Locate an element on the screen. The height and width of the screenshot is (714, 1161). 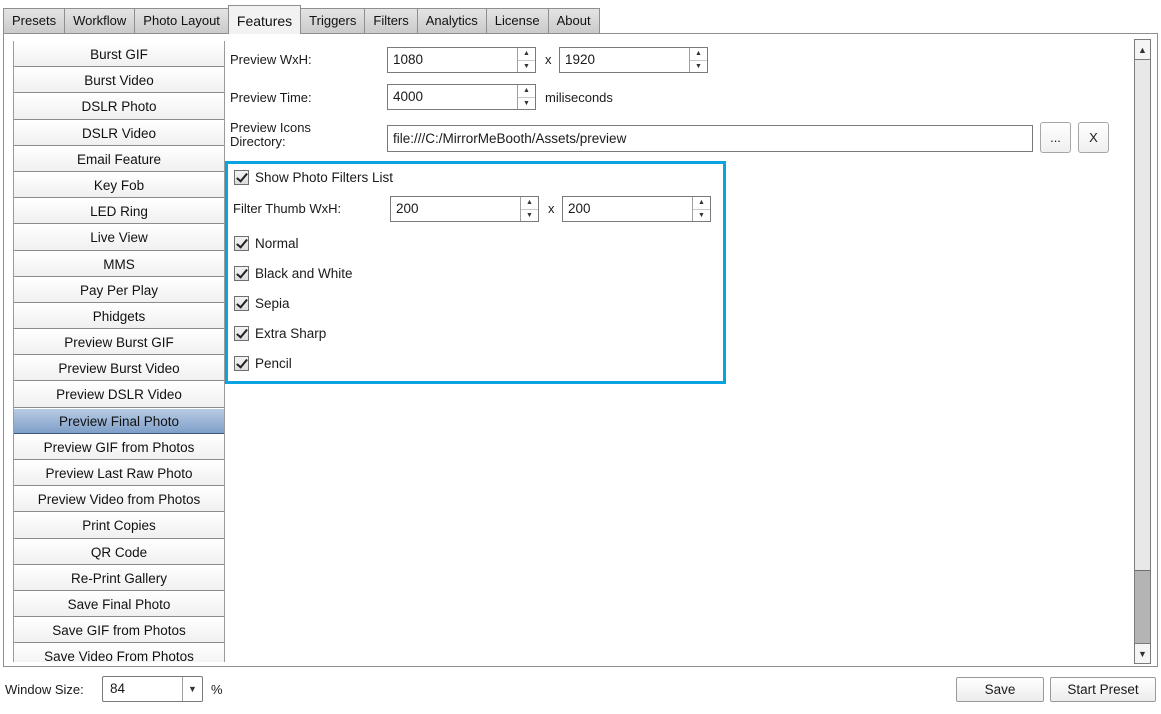
filter-thumb-width-spinner: 200 ▲ ▼ is located at coordinates (464, 209).